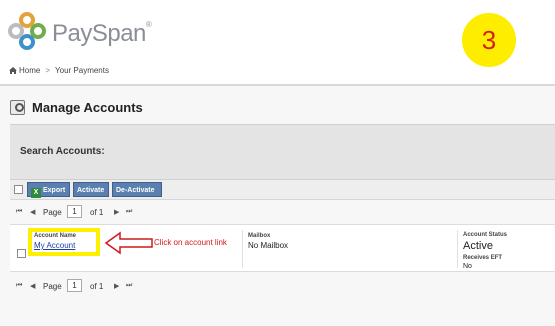 This screenshot has width=555, height=326. I want to click on account-link: My Account, so click(54, 245).